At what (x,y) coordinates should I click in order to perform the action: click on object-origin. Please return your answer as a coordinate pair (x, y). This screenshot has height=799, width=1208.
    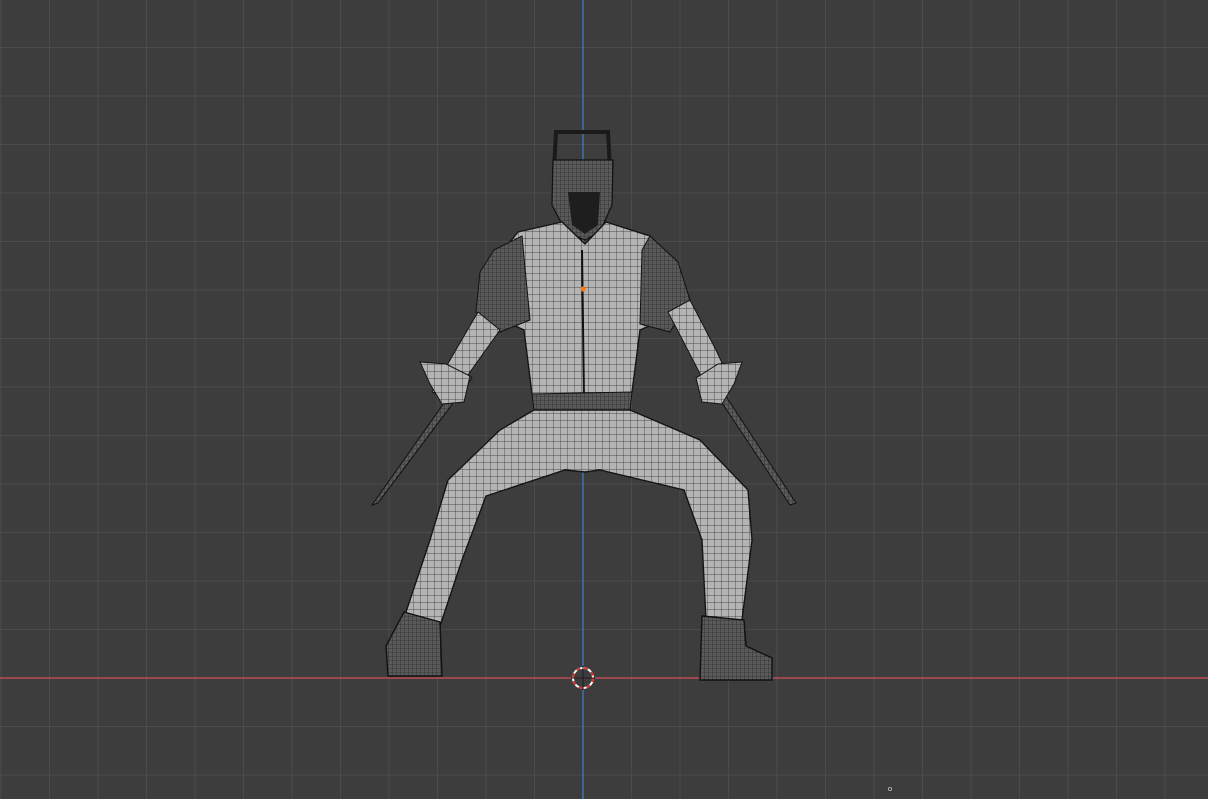
    Looking at the image, I should click on (583, 289).